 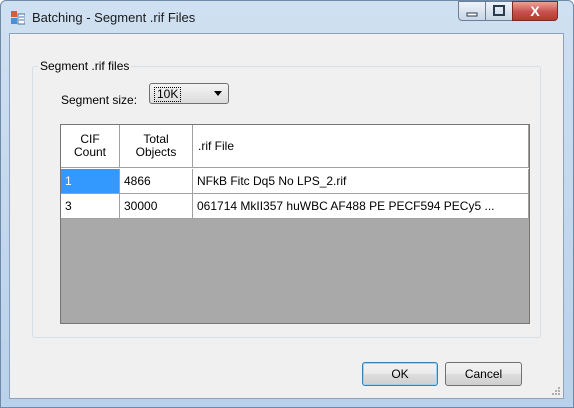 What do you see at coordinates (90, 181) in the screenshot?
I see `cif-count-cell: 1` at bounding box center [90, 181].